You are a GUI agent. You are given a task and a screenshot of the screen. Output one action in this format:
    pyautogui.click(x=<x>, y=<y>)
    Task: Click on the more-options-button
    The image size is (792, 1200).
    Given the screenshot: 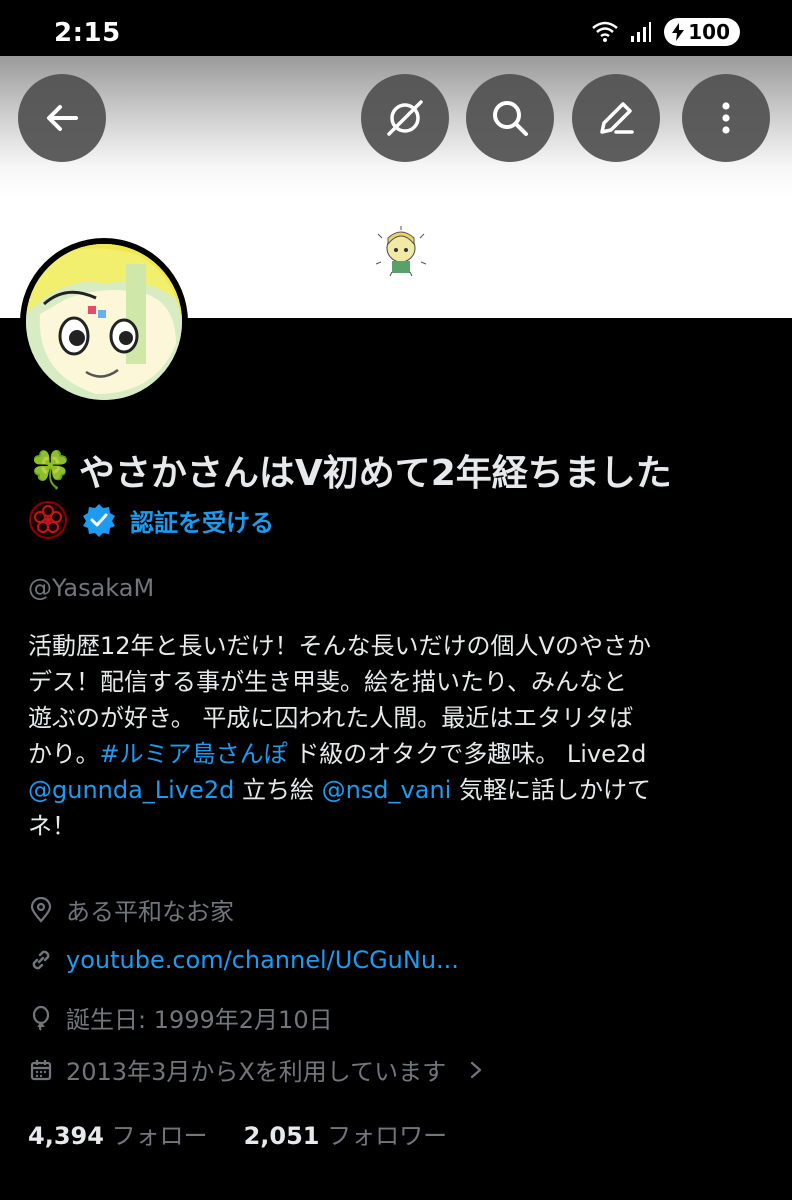 What is the action you would take?
    pyautogui.click(x=726, y=118)
    